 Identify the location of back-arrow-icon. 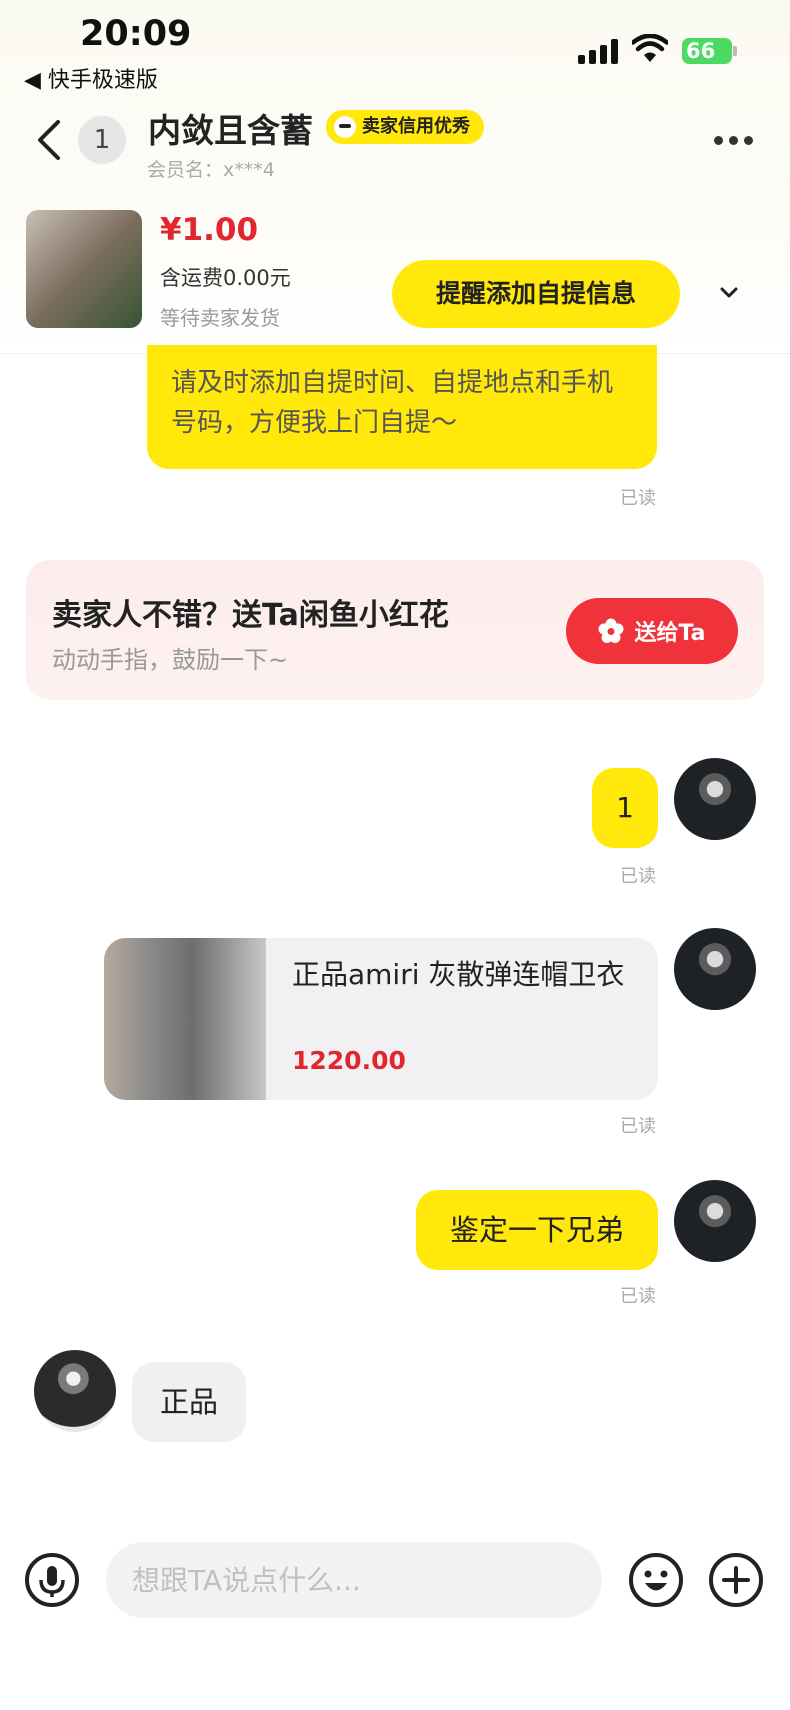
(49, 140).